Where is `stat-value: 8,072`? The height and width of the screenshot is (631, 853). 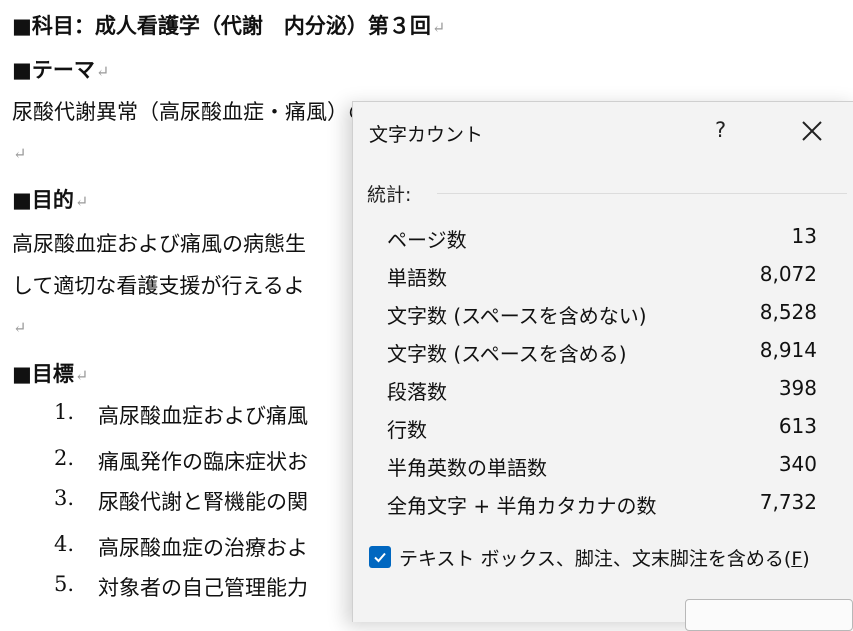 stat-value: 8,072 is located at coordinates (788, 274).